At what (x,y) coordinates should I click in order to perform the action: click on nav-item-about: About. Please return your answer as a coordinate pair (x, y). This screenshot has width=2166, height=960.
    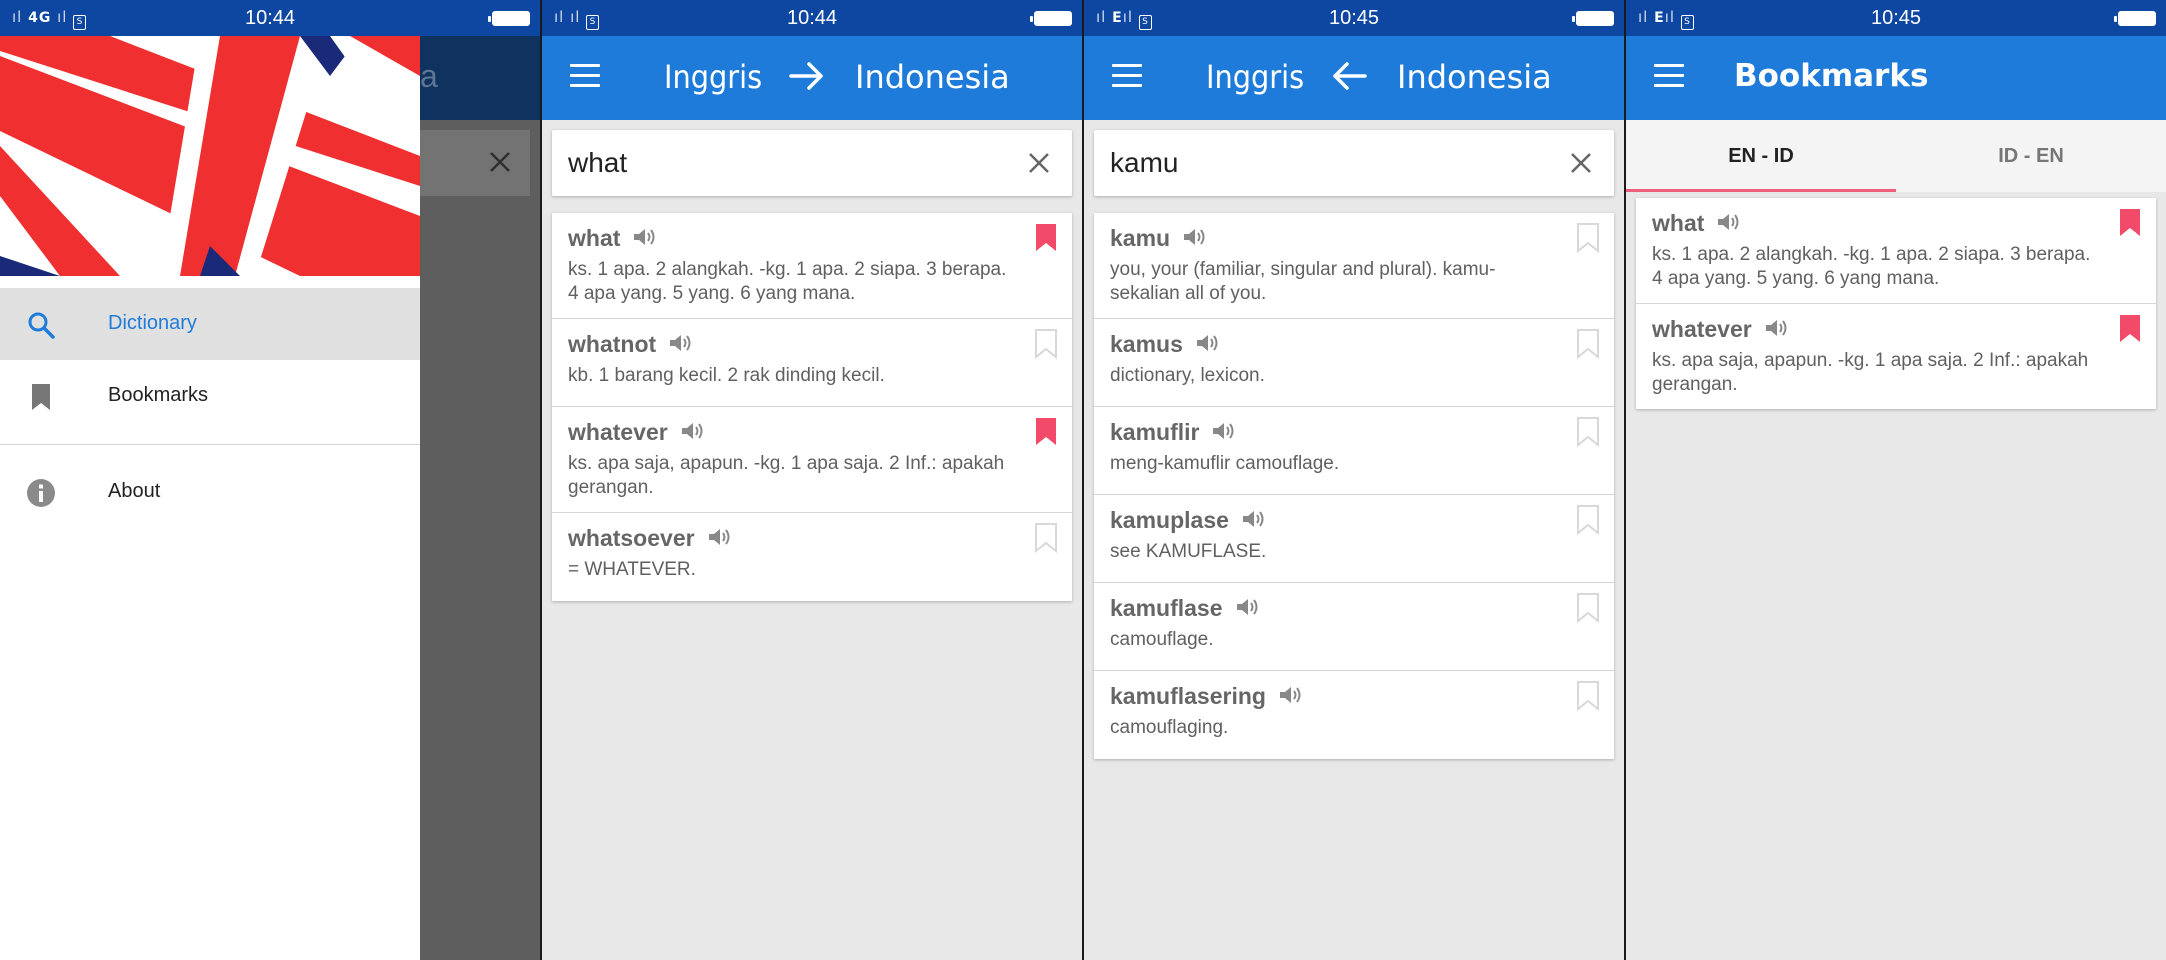
    Looking at the image, I should click on (210, 492).